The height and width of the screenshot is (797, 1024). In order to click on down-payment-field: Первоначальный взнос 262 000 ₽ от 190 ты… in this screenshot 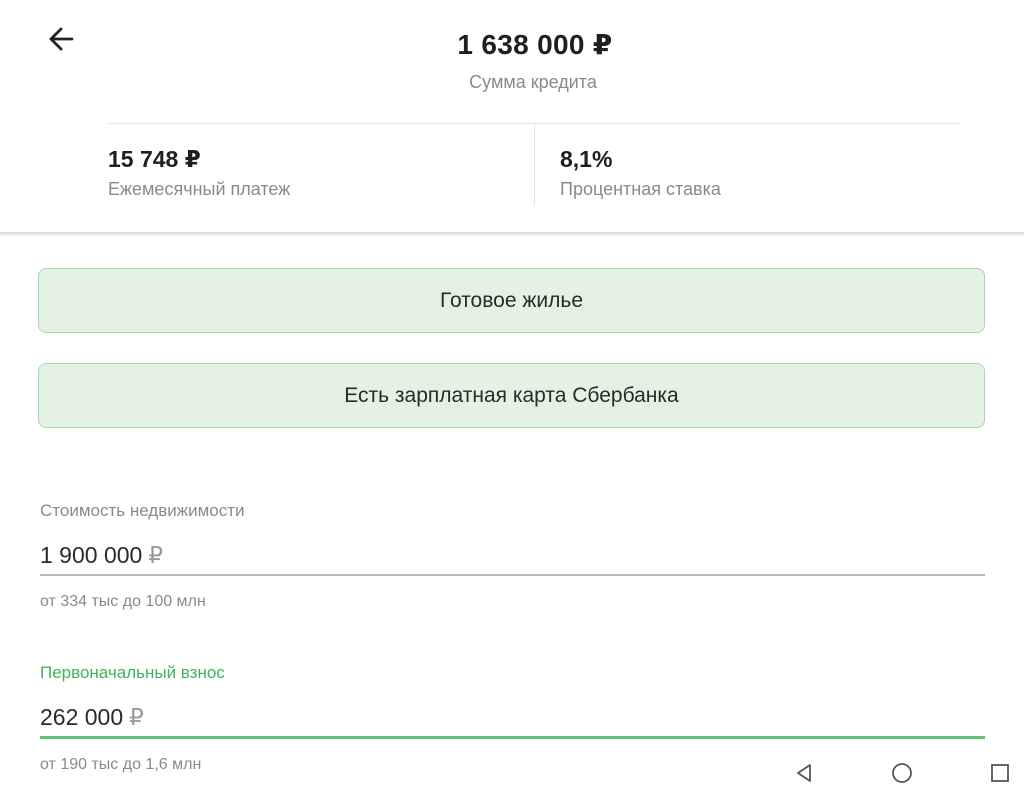, I will do `click(512, 718)`.